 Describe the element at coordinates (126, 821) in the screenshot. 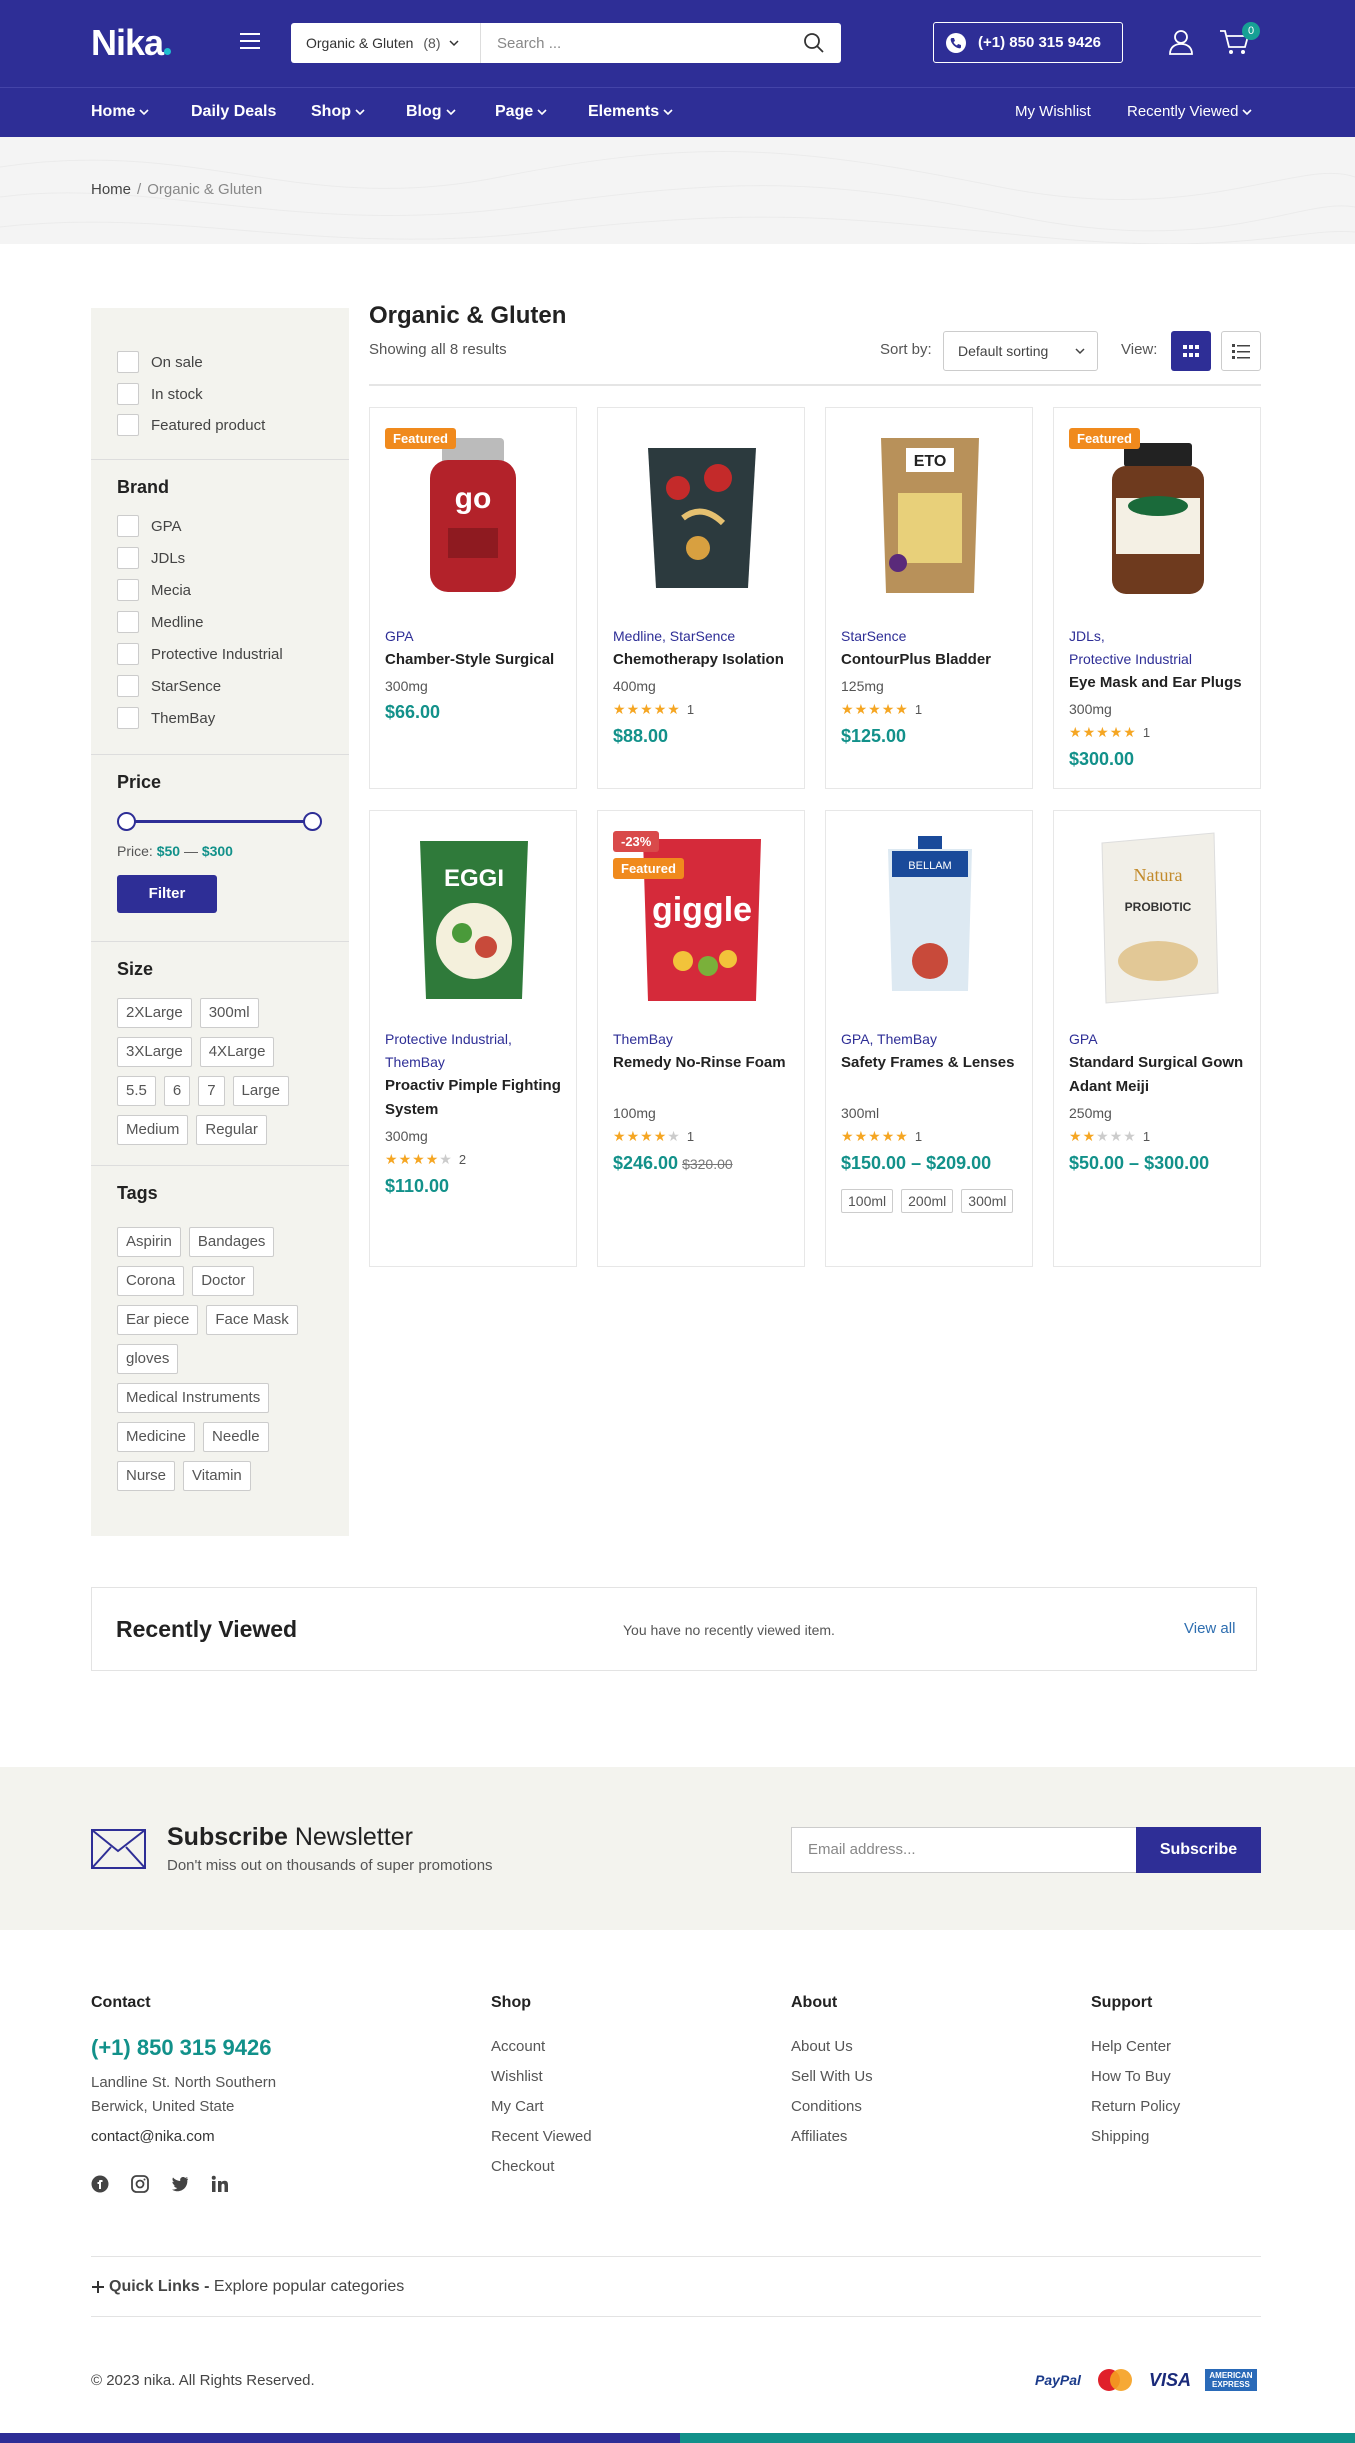

I see `price-slider-min-handle` at that location.